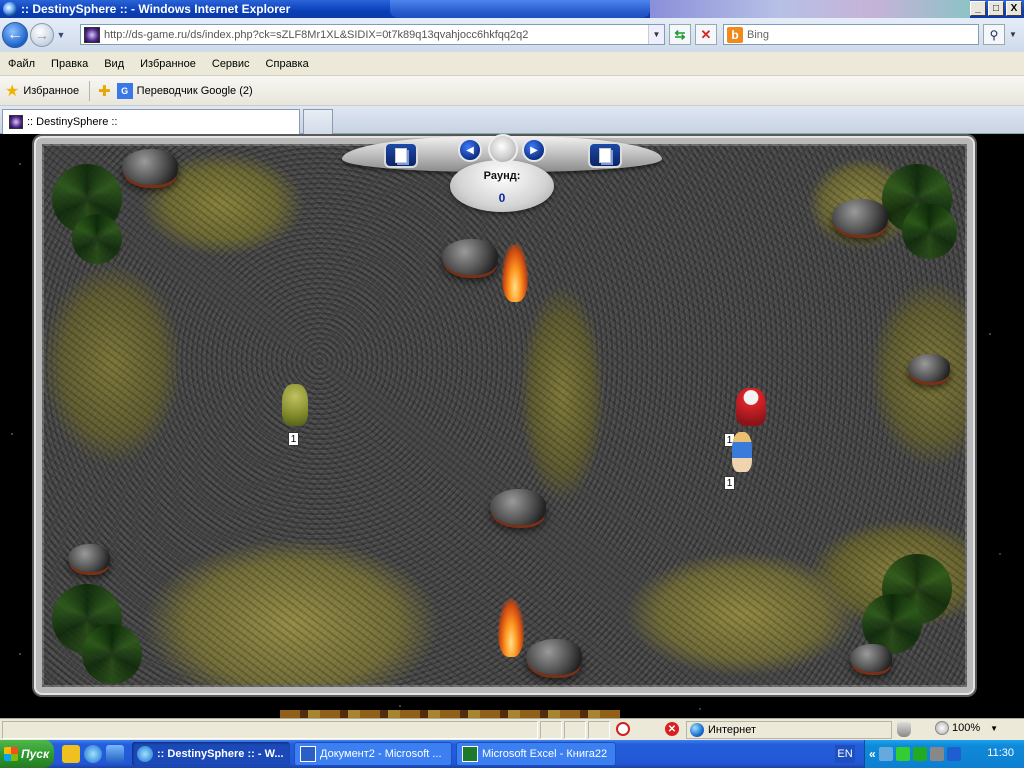 The image size is (1024, 768). I want to click on titlebar-band, so click(810, 9).